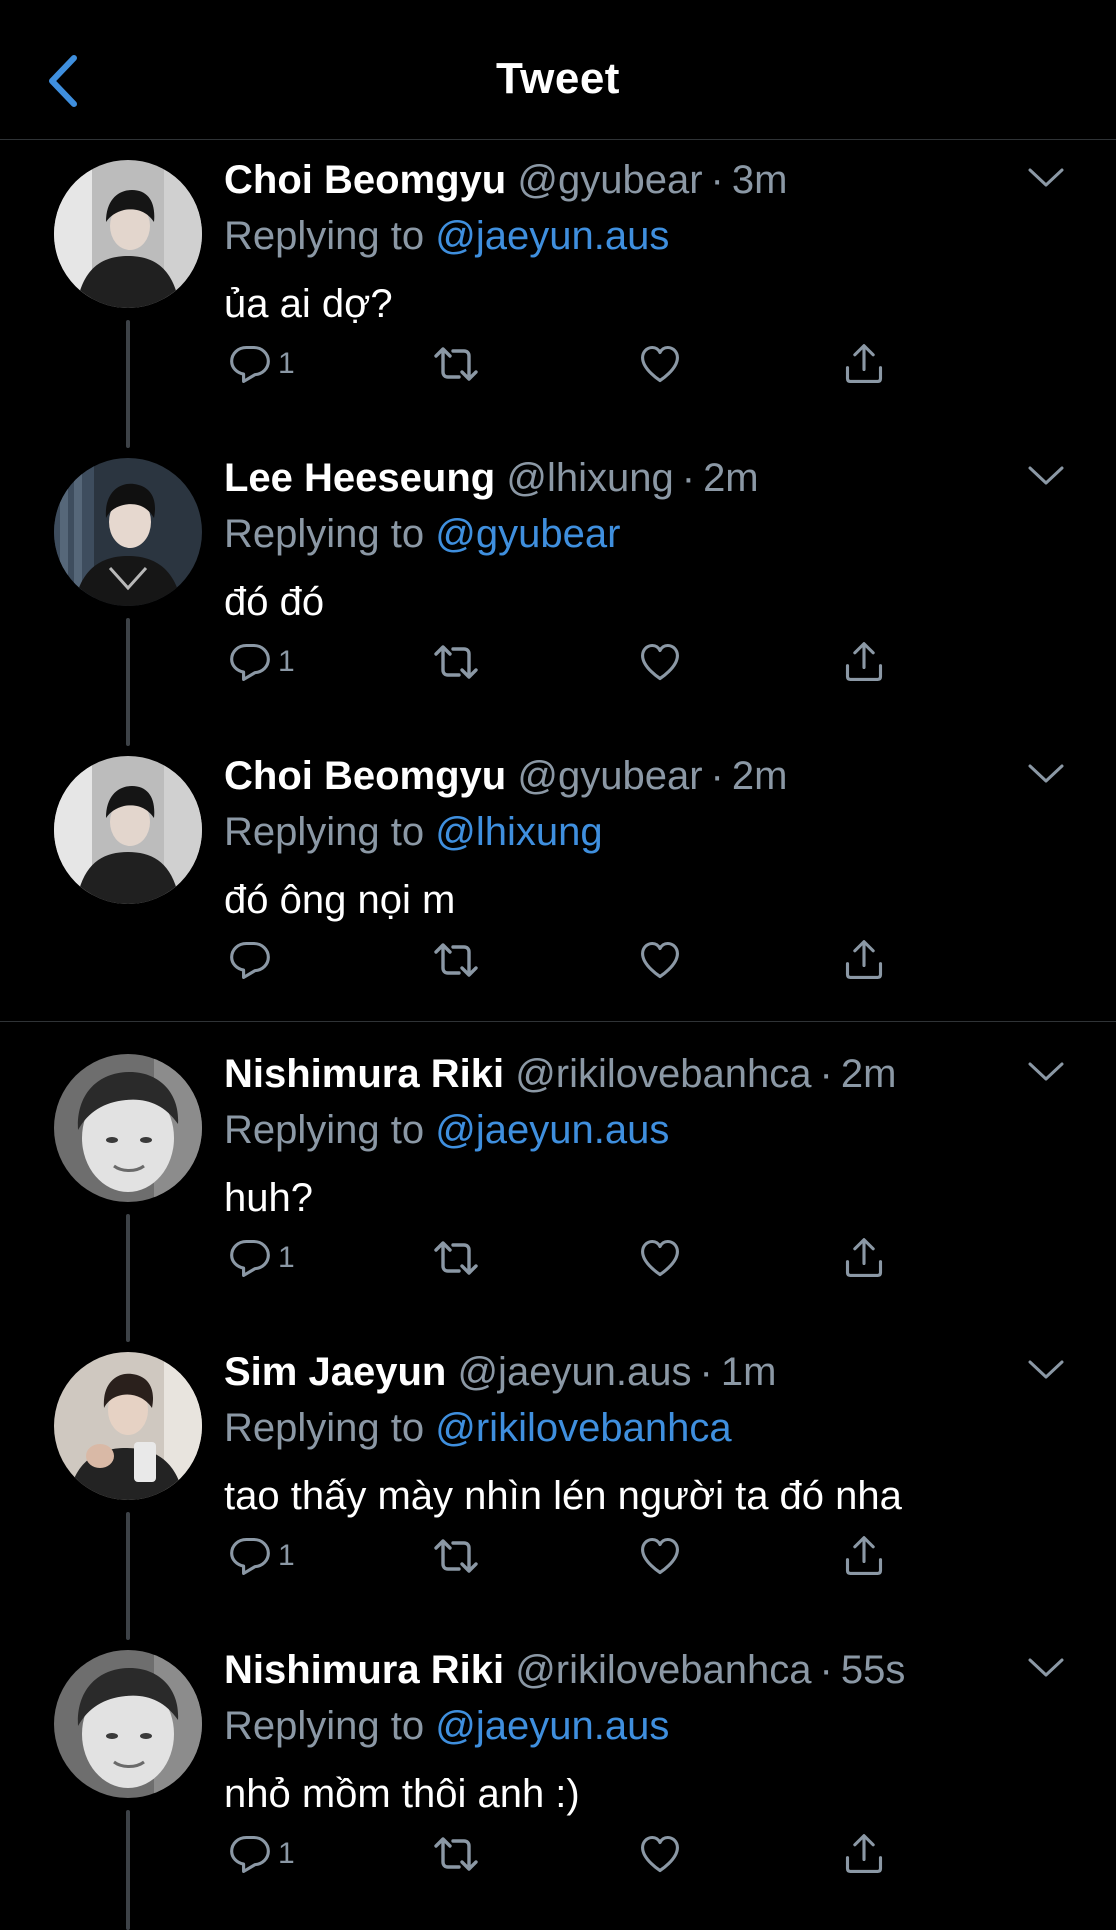 This screenshot has width=1116, height=1930. I want to click on tweet-text: nhỏ mồm thôi anh :), so click(402, 1794).